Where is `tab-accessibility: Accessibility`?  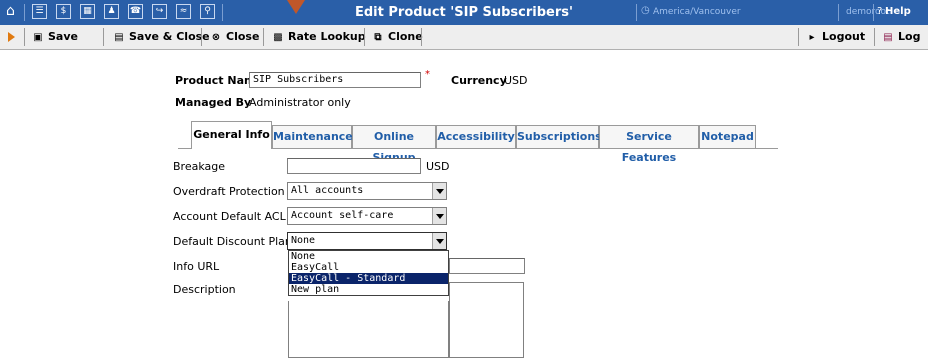 tab-accessibility: Accessibility is located at coordinates (476, 136).